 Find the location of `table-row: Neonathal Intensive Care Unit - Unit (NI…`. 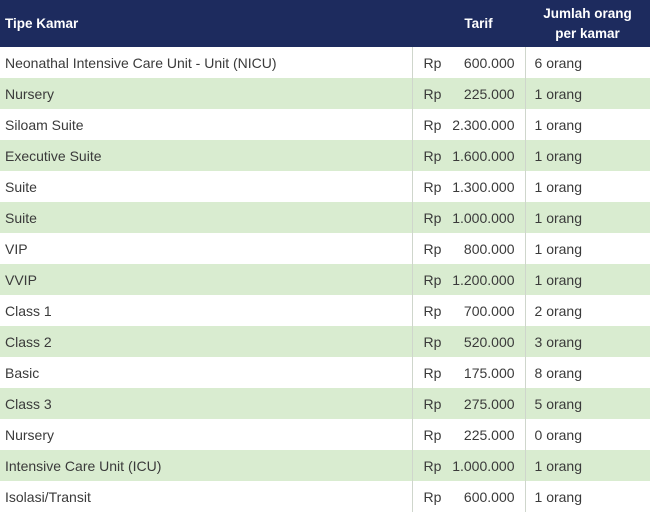

table-row: Neonathal Intensive Care Unit - Unit (NI… is located at coordinates (325, 62).